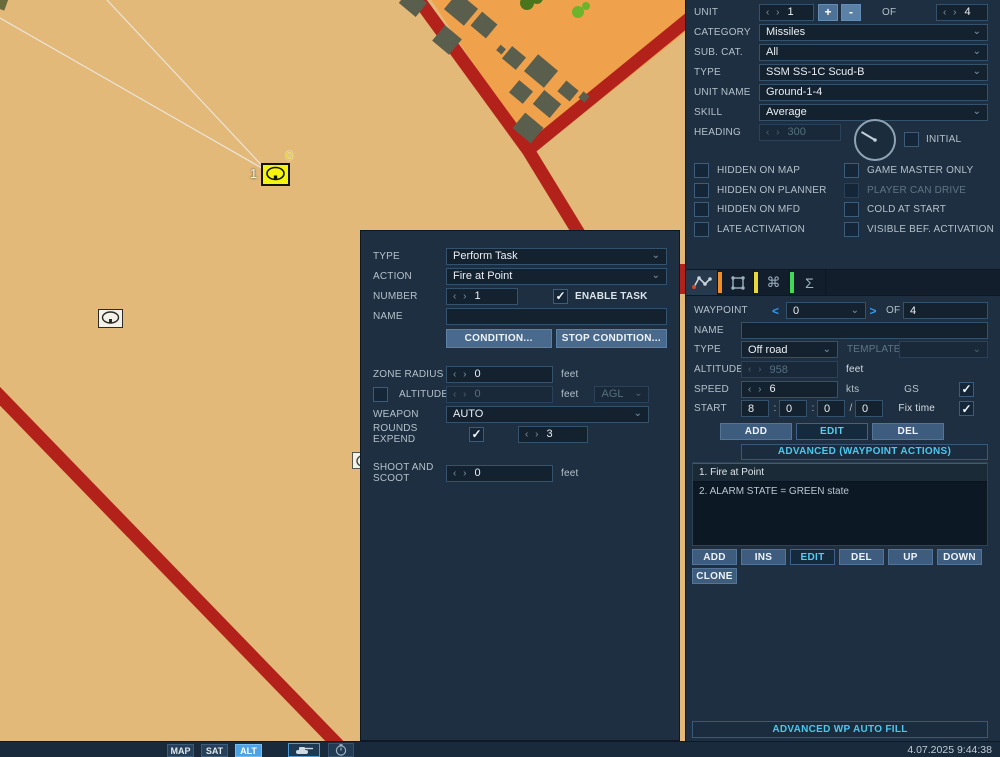 Image resolution: width=1000 pixels, height=757 pixels. What do you see at coordinates (864, 451) in the screenshot?
I see `advanced-waypoint-actions-button: ADVANCED (WAYPOINT ACTIONS)` at bounding box center [864, 451].